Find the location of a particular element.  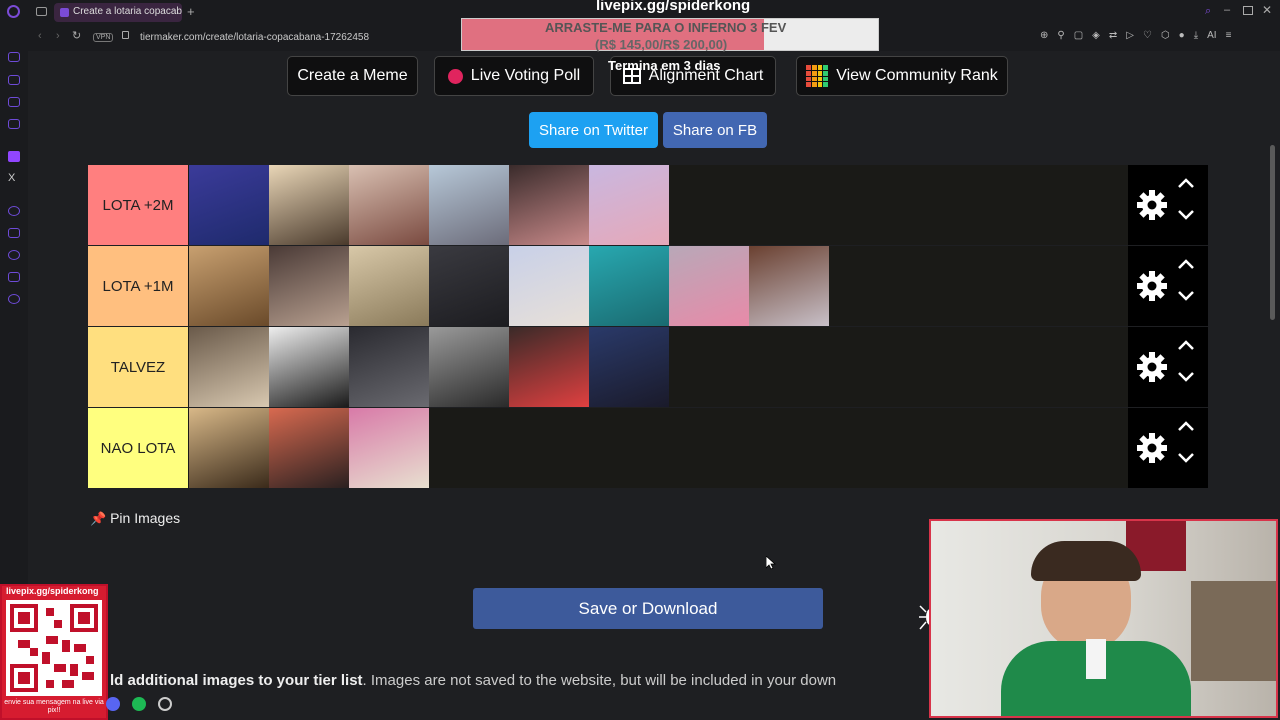

reload-icon: ↻ is located at coordinates (76, 35).